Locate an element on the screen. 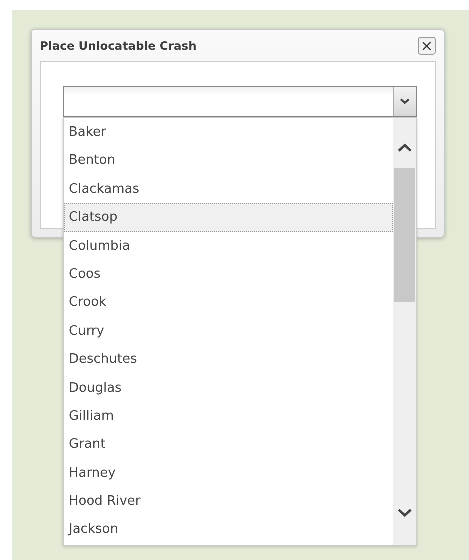 This screenshot has width=469, height=560. list-item: Hood River is located at coordinates (228, 501).